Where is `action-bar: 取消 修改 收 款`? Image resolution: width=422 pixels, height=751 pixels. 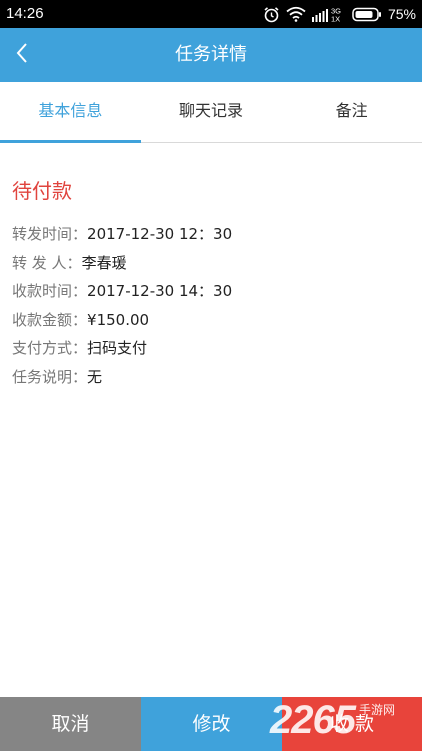 action-bar: 取消 修改 收 款 is located at coordinates (211, 724).